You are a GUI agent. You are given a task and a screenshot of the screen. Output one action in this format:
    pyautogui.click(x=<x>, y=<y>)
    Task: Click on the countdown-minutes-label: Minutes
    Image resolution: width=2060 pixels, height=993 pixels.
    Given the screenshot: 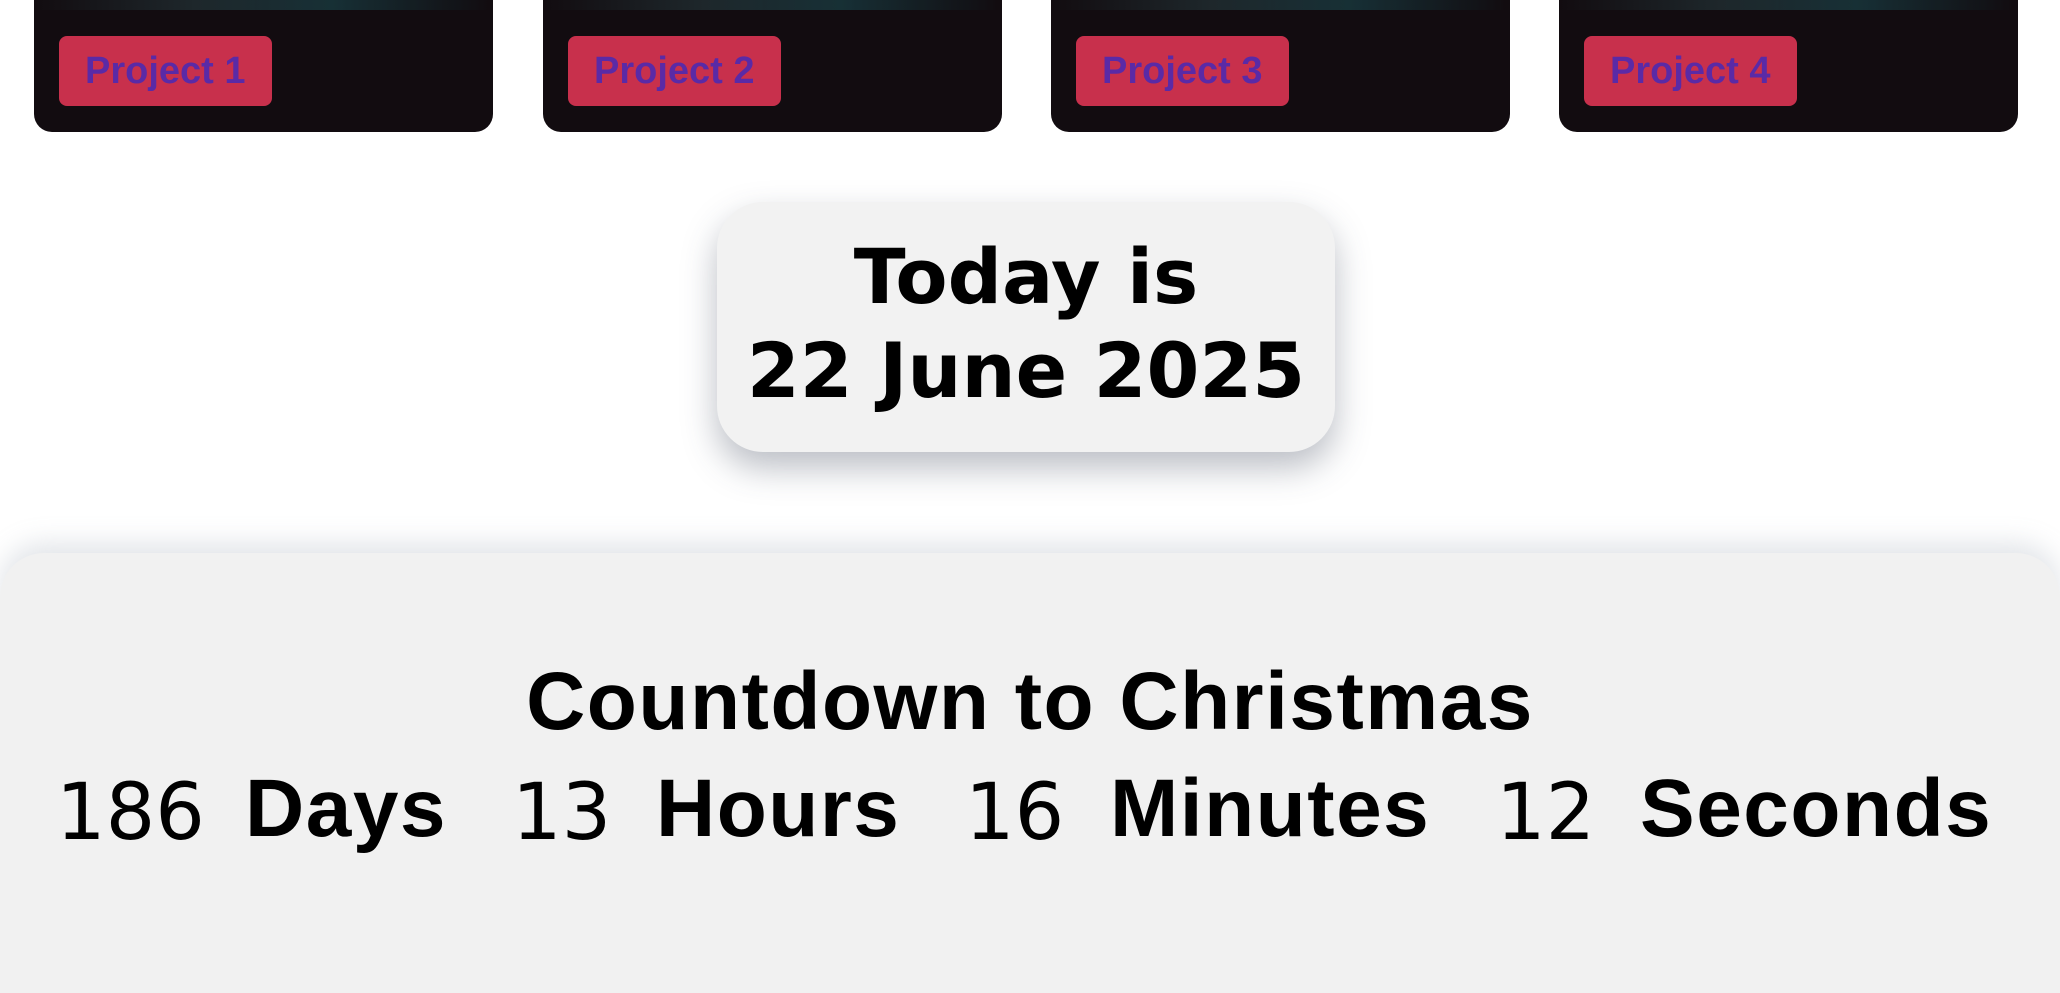 What is the action you would take?
    pyautogui.click(x=1270, y=808)
    